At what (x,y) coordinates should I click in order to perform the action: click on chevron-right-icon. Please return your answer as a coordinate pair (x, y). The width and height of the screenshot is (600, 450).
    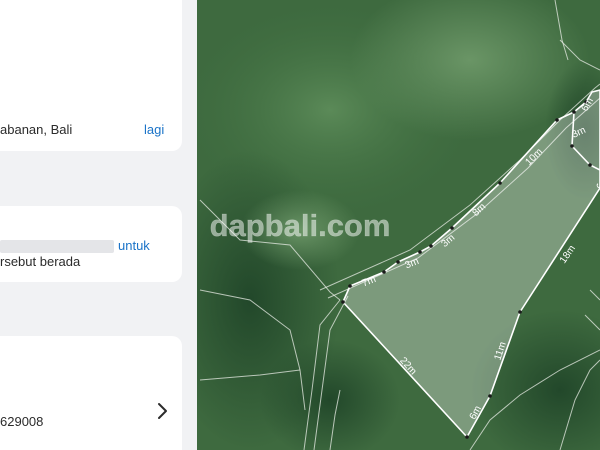
    Looking at the image, I should click on (162, 411).